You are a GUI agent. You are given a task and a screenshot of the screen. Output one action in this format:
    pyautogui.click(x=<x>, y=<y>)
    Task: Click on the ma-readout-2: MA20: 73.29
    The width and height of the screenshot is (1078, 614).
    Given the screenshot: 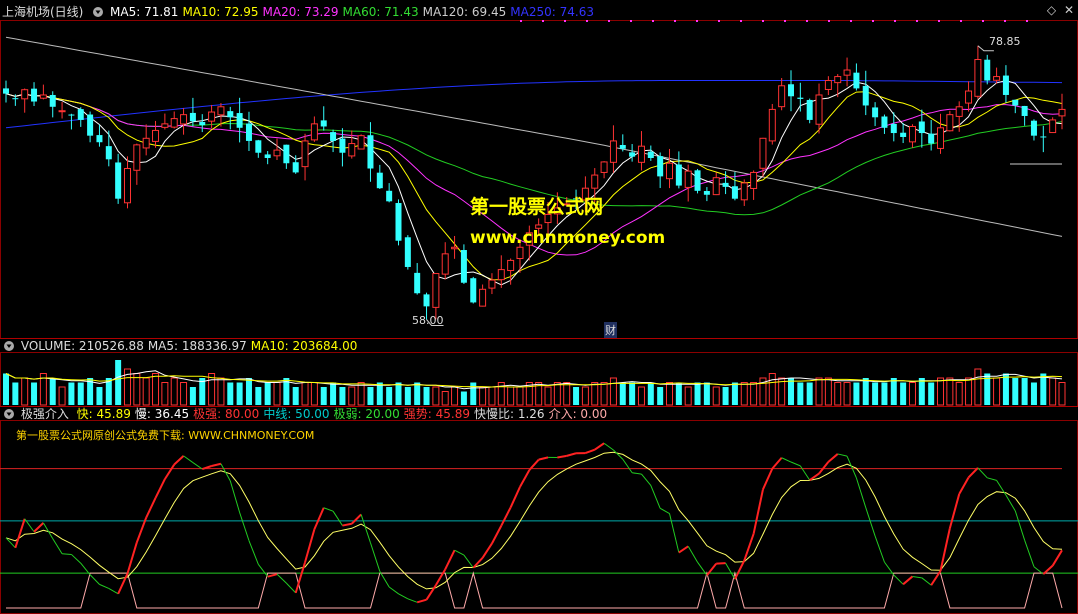 What is the action you would take?
    pyautogui.click(x=300, y=12)
    